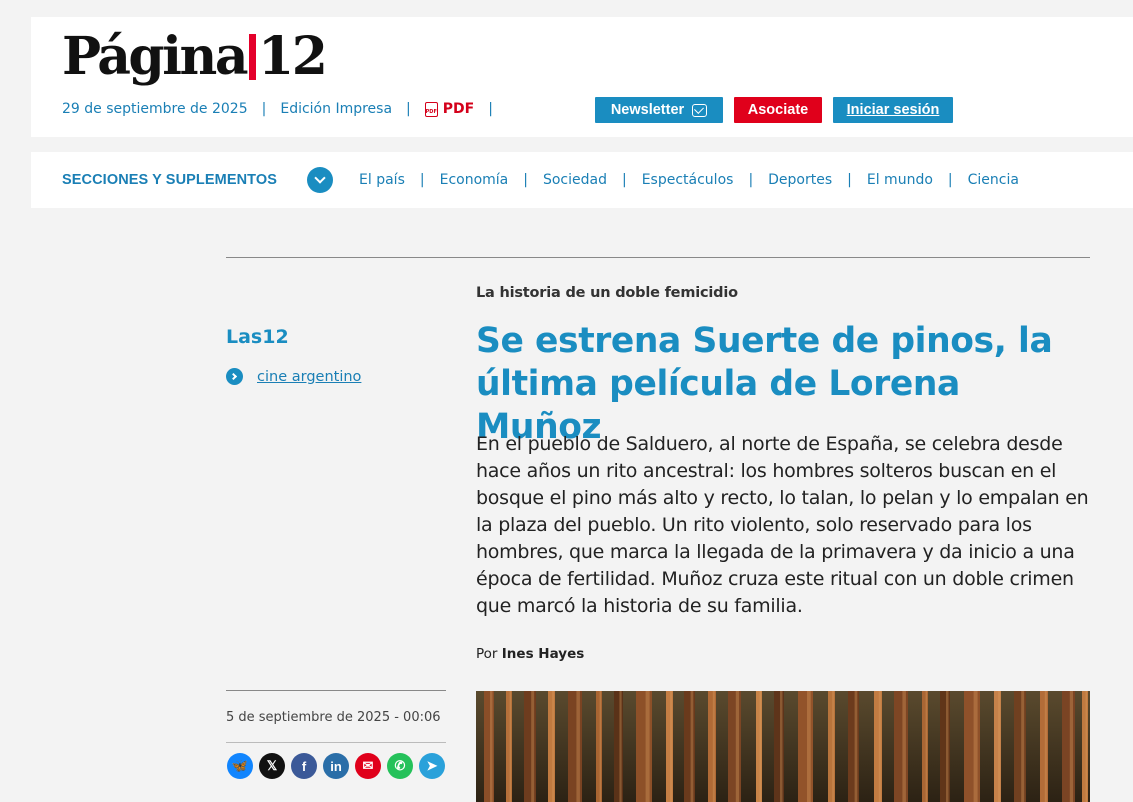  Describe the element at coordinates (333, 717) in the screenshot. I see `publish-date: 5 de septiembre de 2025 - 00:06` at that location.